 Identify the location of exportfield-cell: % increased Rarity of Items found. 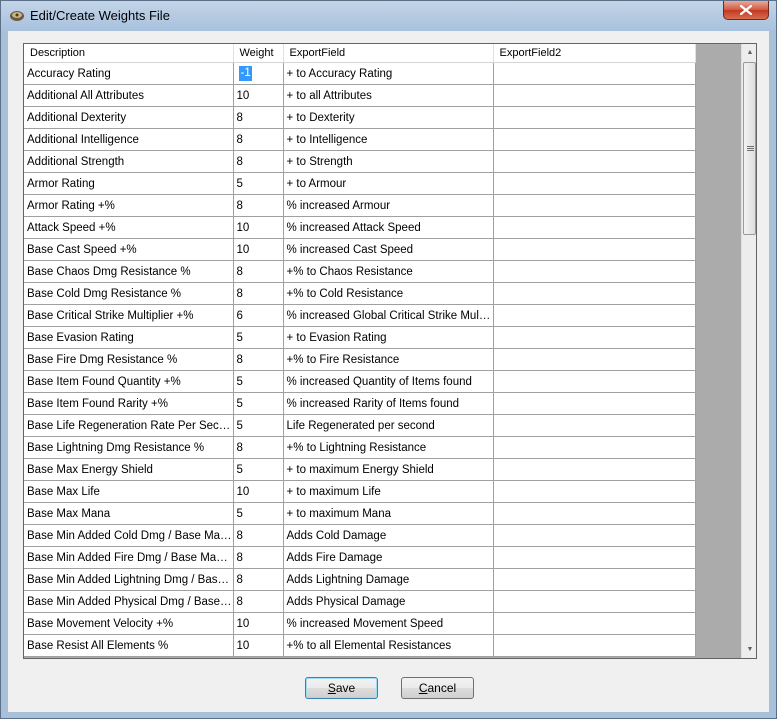
(388, 403).